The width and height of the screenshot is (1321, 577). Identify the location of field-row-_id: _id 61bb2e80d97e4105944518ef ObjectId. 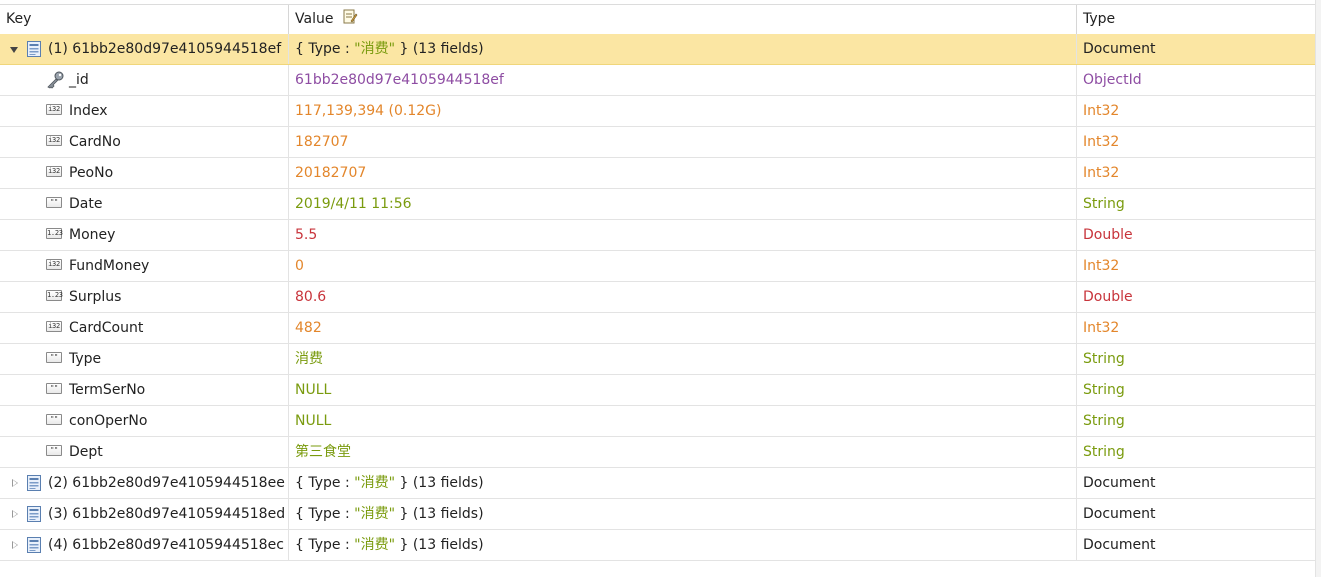
(658, 80).